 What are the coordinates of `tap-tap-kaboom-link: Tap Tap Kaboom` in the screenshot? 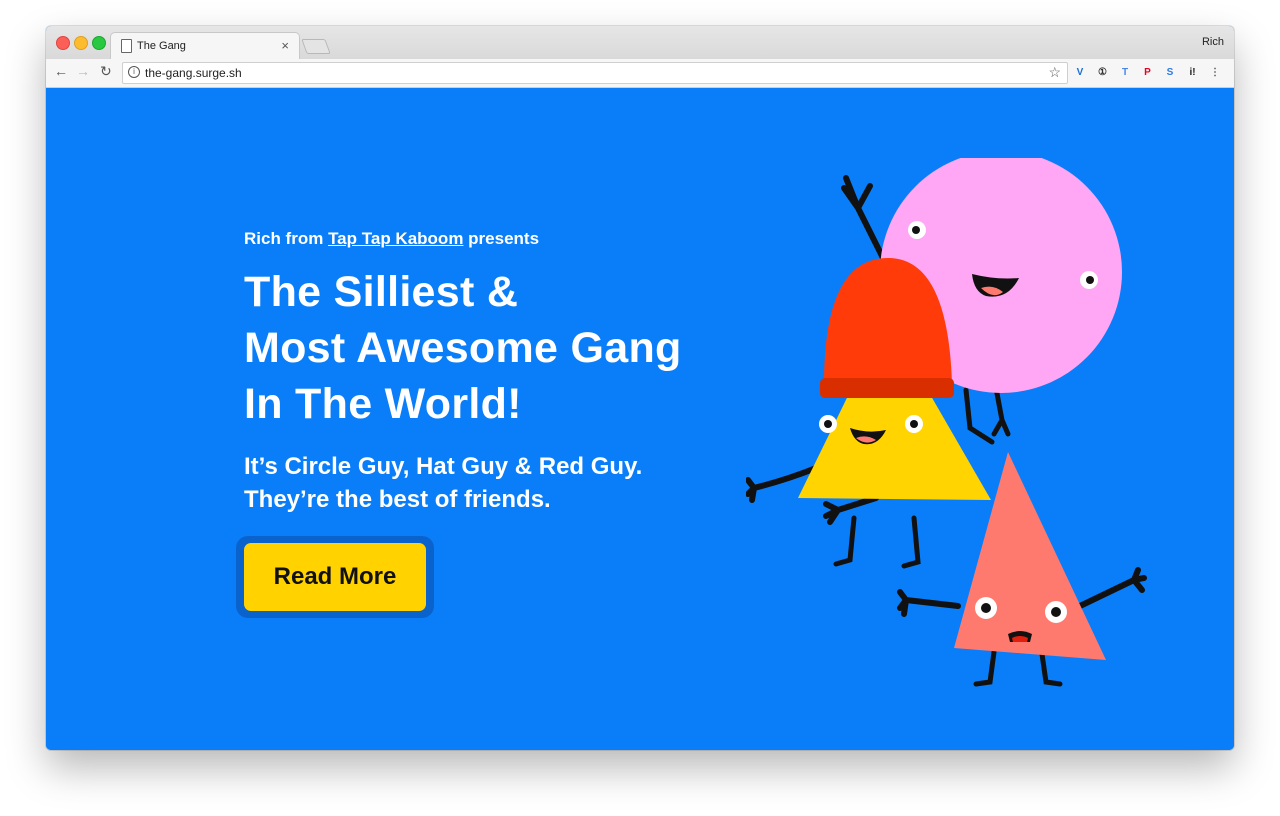 It's located at (395, 238).